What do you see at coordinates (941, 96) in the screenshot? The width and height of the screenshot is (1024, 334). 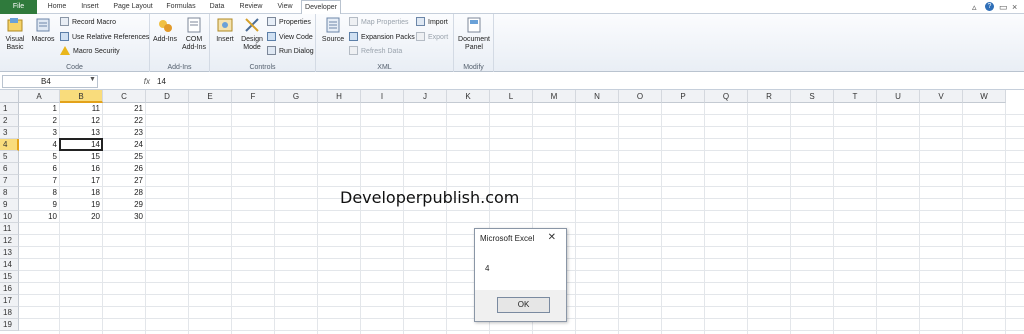 I see `column-header-v: V` at bounding box center [941, 96].